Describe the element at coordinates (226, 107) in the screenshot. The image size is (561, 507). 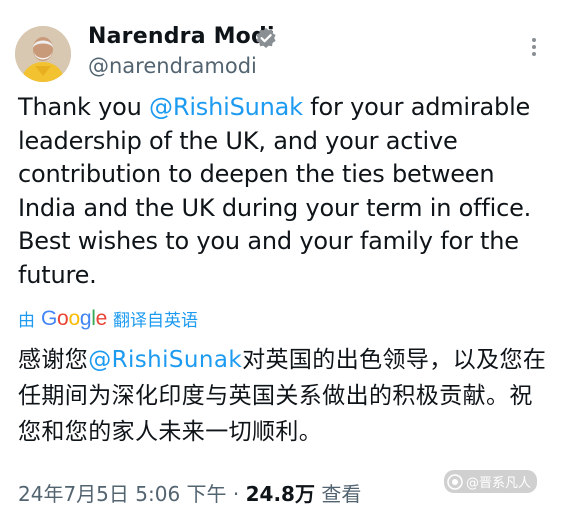
I see `mention-link: @RishiSunak` at that location.